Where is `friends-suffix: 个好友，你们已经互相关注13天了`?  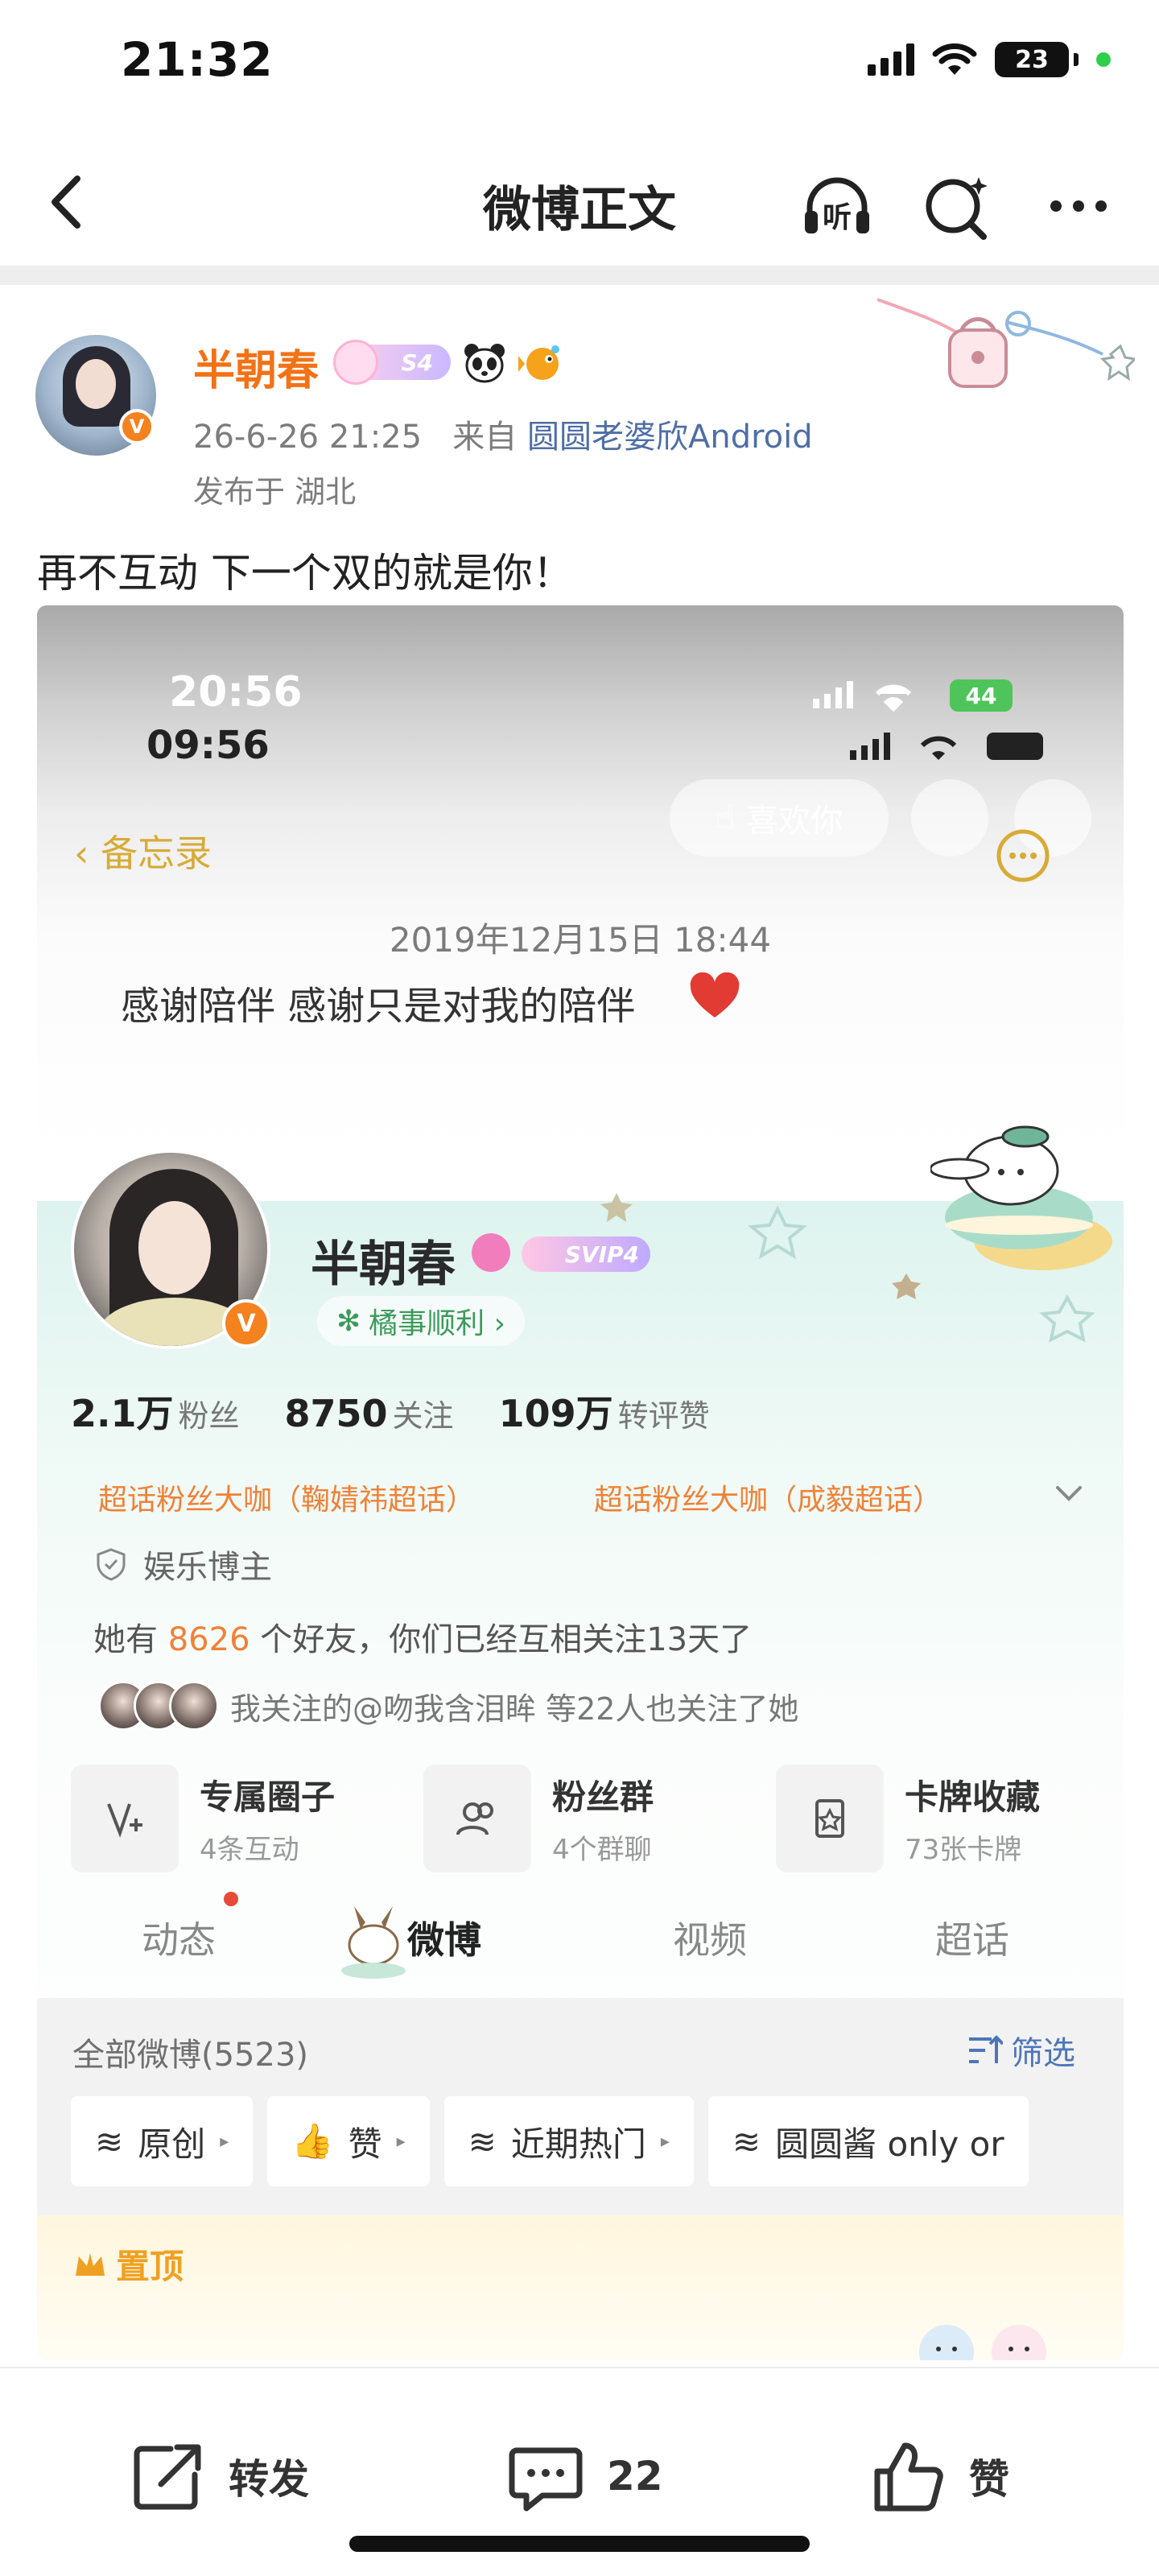
friends-suffix: 个好友，你们已经互相关注13天了 is located at coordinates (506, 1639).